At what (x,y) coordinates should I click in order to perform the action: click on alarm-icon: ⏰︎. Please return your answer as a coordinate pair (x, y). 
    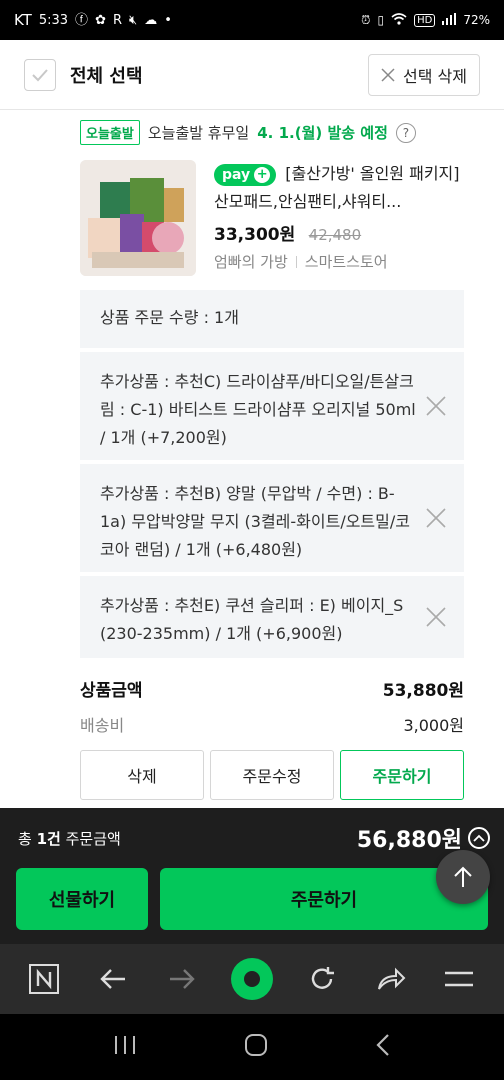
    Looking at the image, I should click on (366, 19).